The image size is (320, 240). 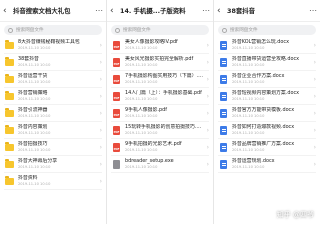 What do you see at coordinates (253, 161) in the screenshot?
I see `item-name: 抖音运营规划.docx` at bounding box center [253, 161].